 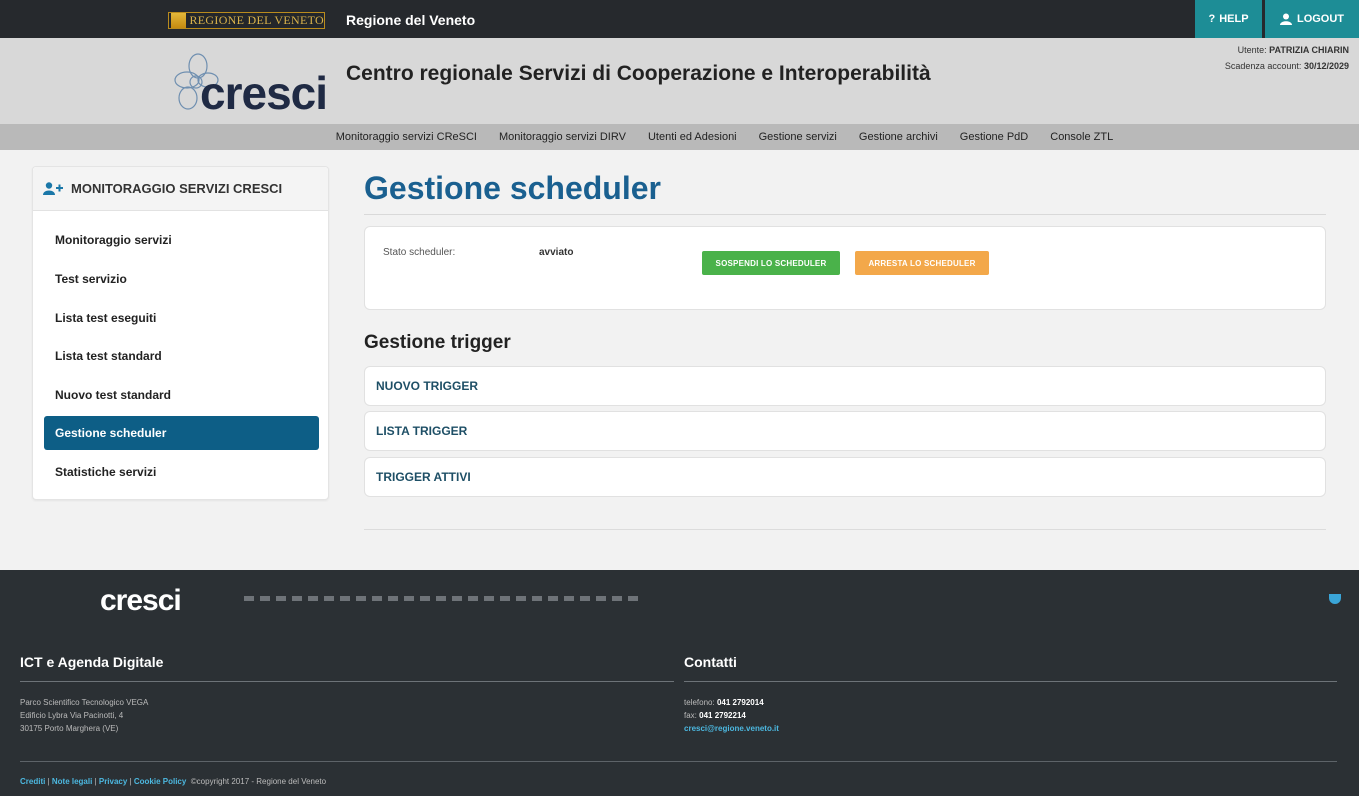 I want to click on user-name: PATRIZIA CHIARIN, so click(x=1309, y=50).